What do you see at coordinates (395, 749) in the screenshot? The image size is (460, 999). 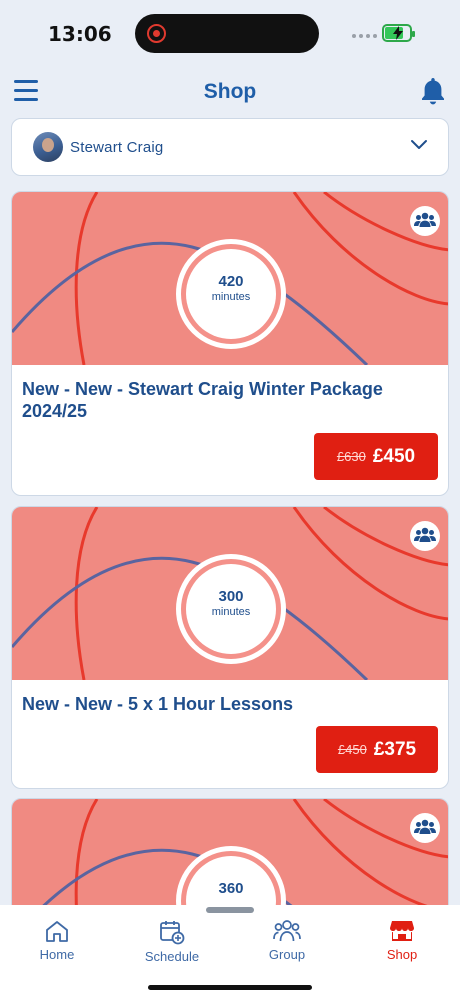 I see `sale-price: £375` at bounding box center [395, 749].